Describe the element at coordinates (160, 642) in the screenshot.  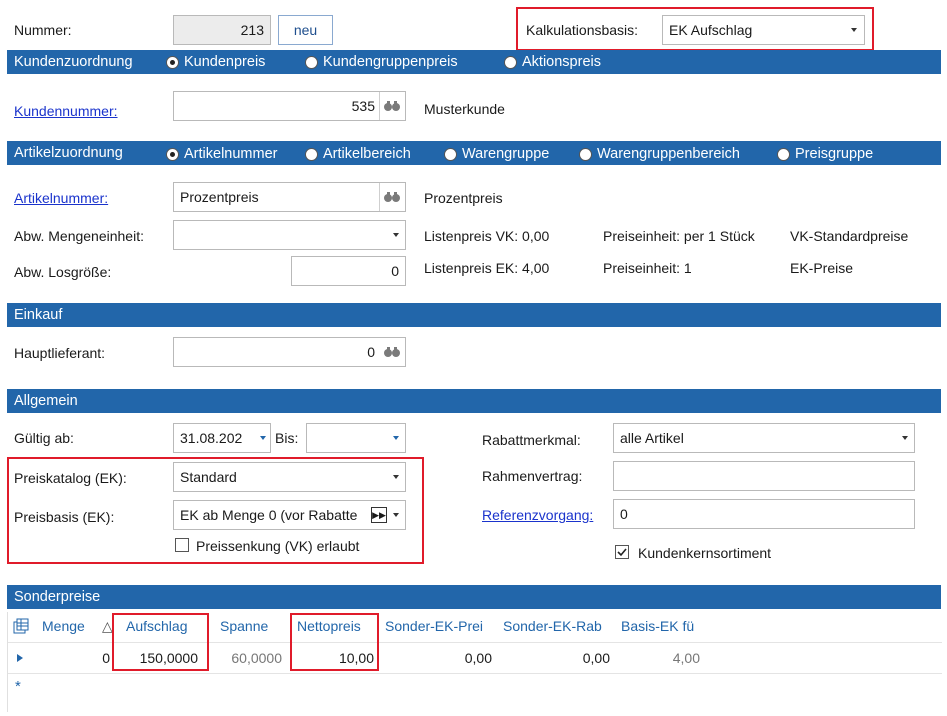
I see `highlight-aufschlag` at that location.